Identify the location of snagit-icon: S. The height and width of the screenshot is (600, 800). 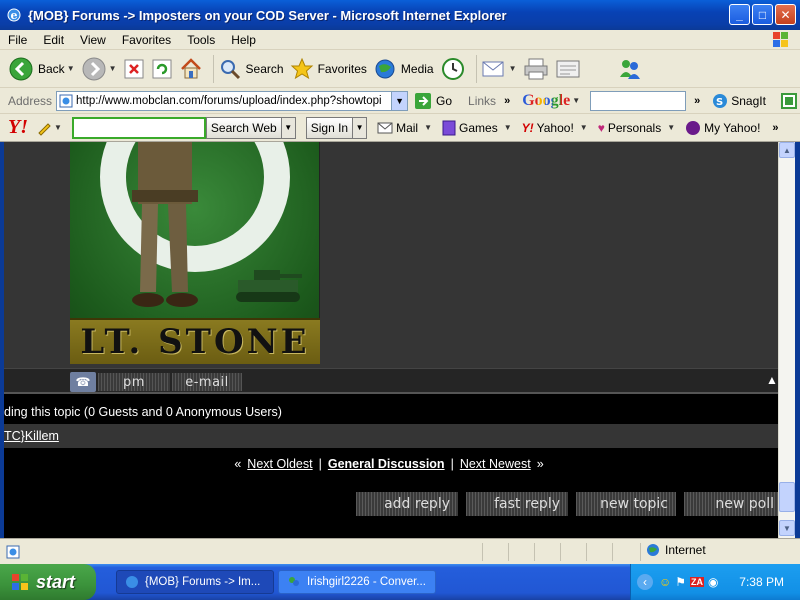
(720, 100).